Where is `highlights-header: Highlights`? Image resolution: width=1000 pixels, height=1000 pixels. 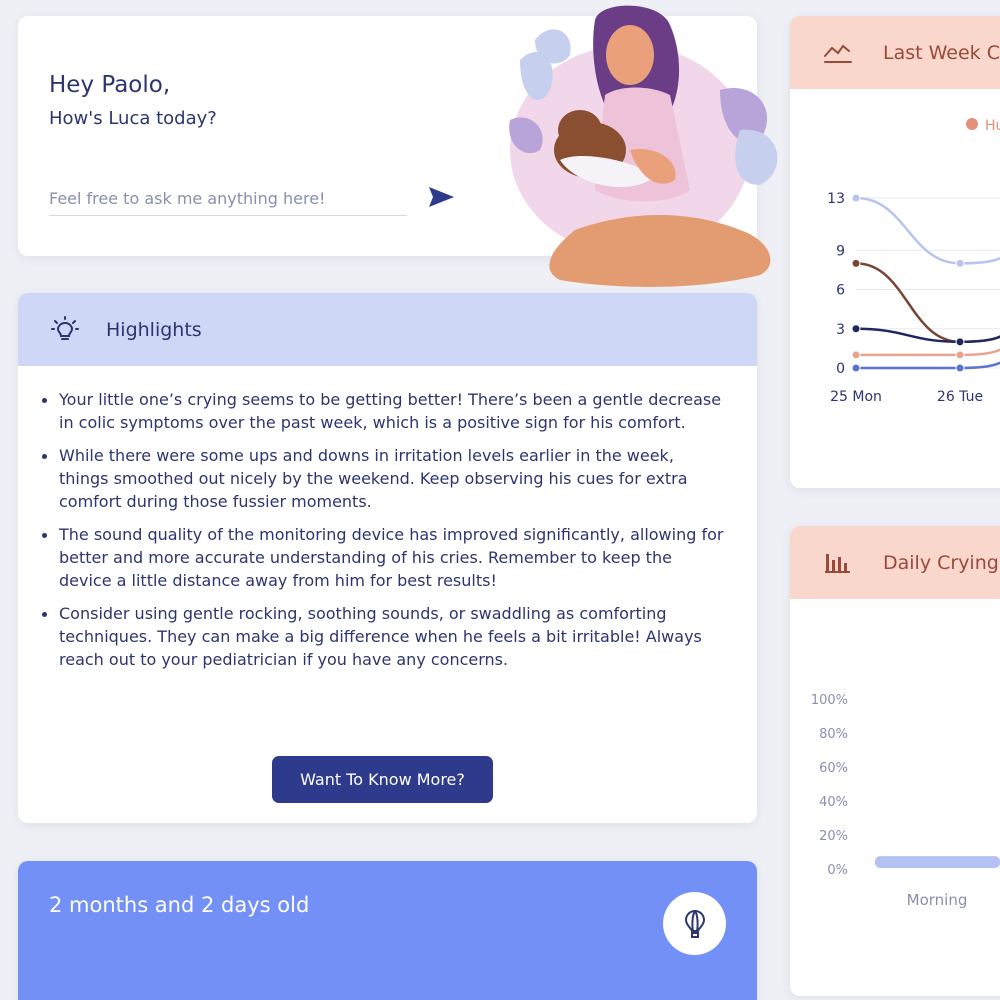
highlights-header: Highlights is located at coordinates (387, 329).